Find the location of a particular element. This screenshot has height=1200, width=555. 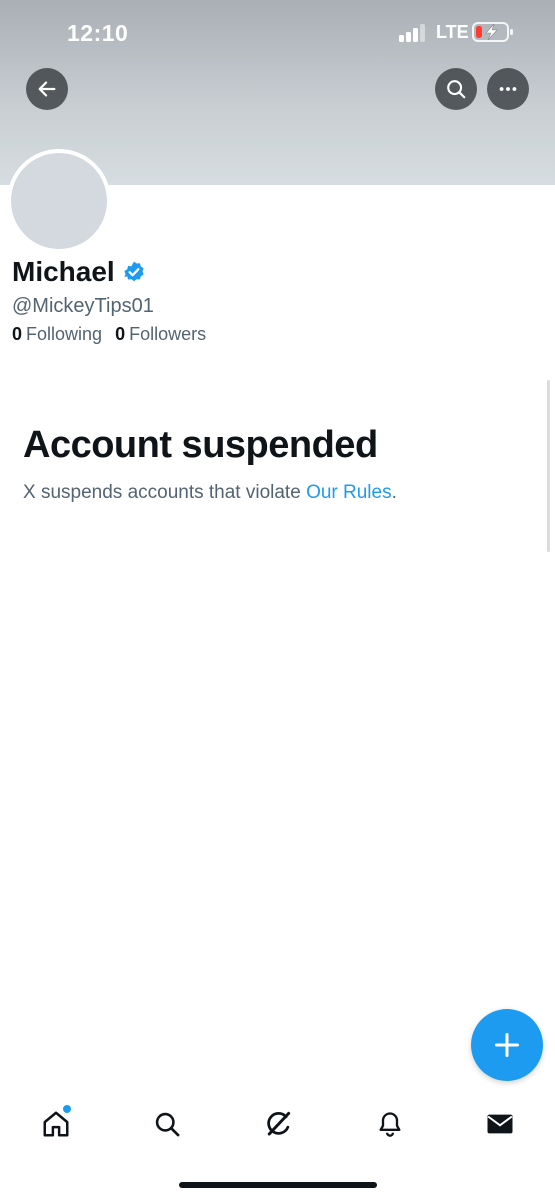

arrow-left-icon is located at coordinates (47, 89).